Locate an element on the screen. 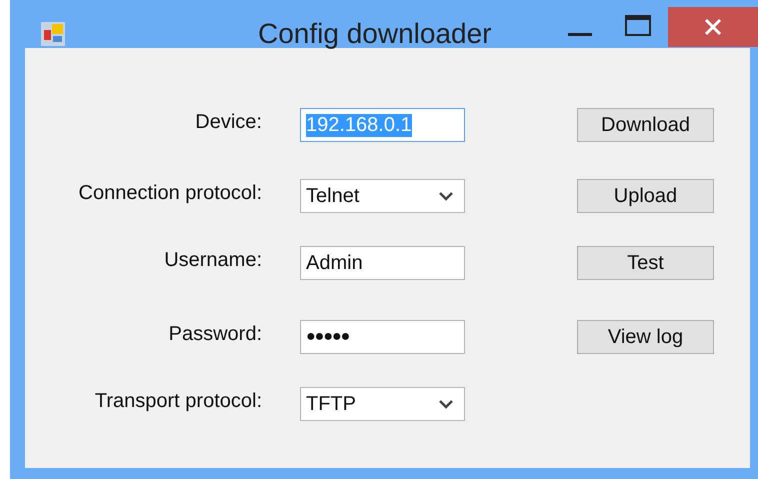  input-field: ●●●●● is located at coordinates (382, 337).